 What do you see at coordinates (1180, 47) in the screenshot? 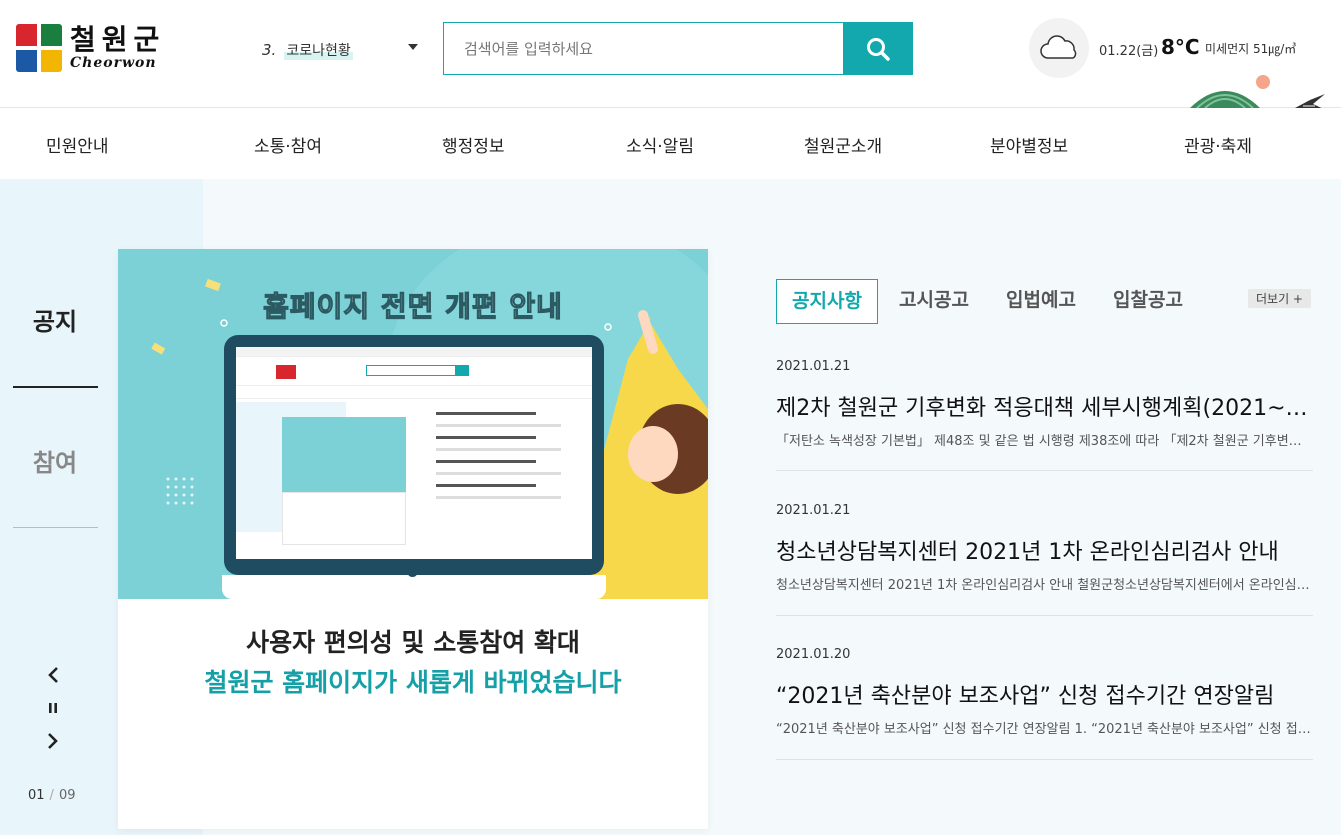
I see `weather-temperature: 8°C` at bounding box center [1180, 47].